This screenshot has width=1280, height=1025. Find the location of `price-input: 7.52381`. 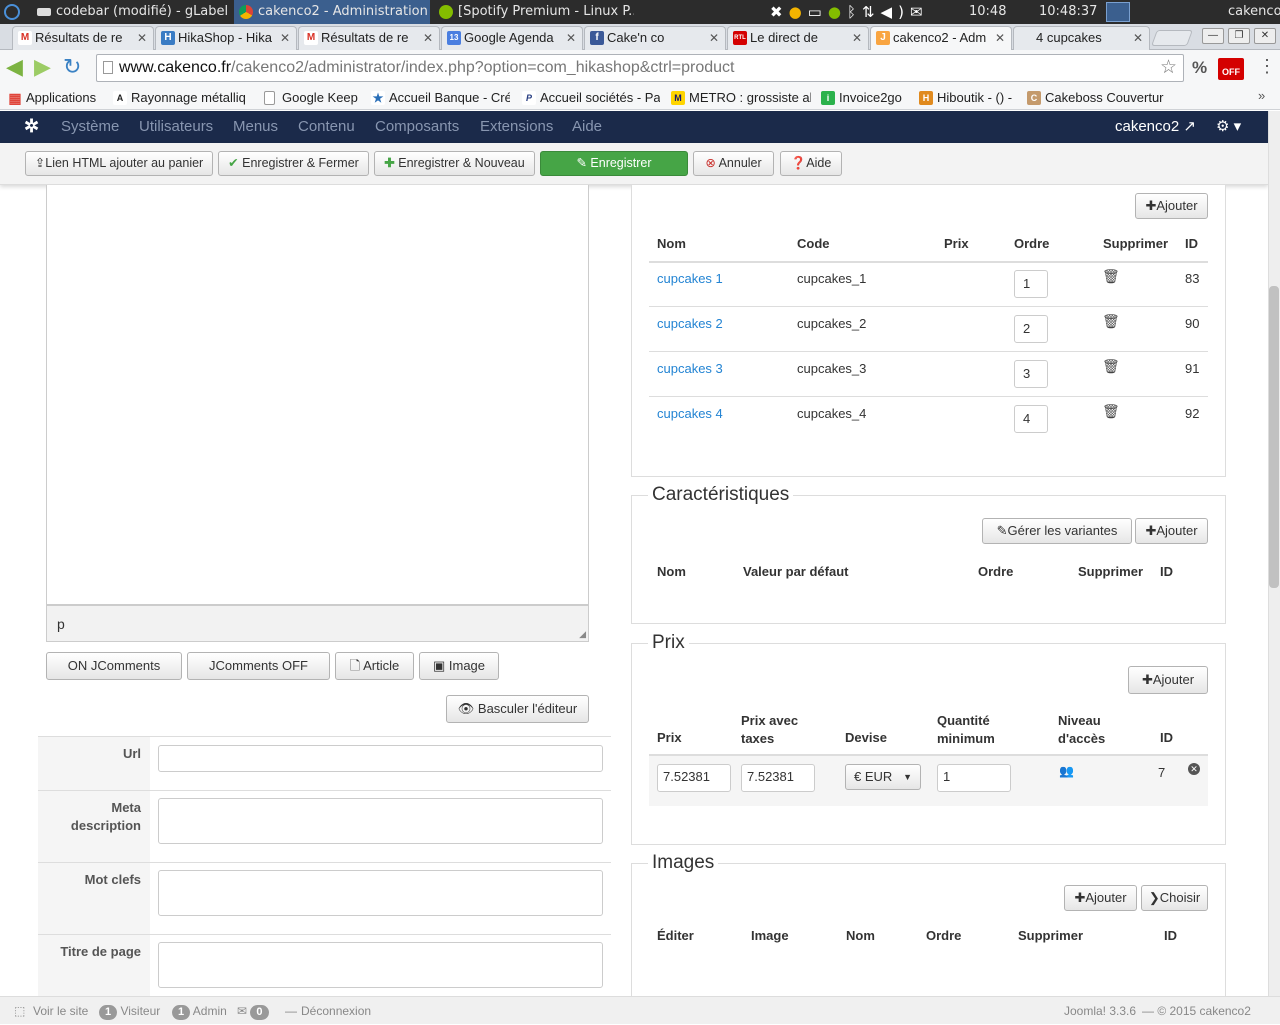

price-input: 7.52381 is located at coordinates (694, 778).